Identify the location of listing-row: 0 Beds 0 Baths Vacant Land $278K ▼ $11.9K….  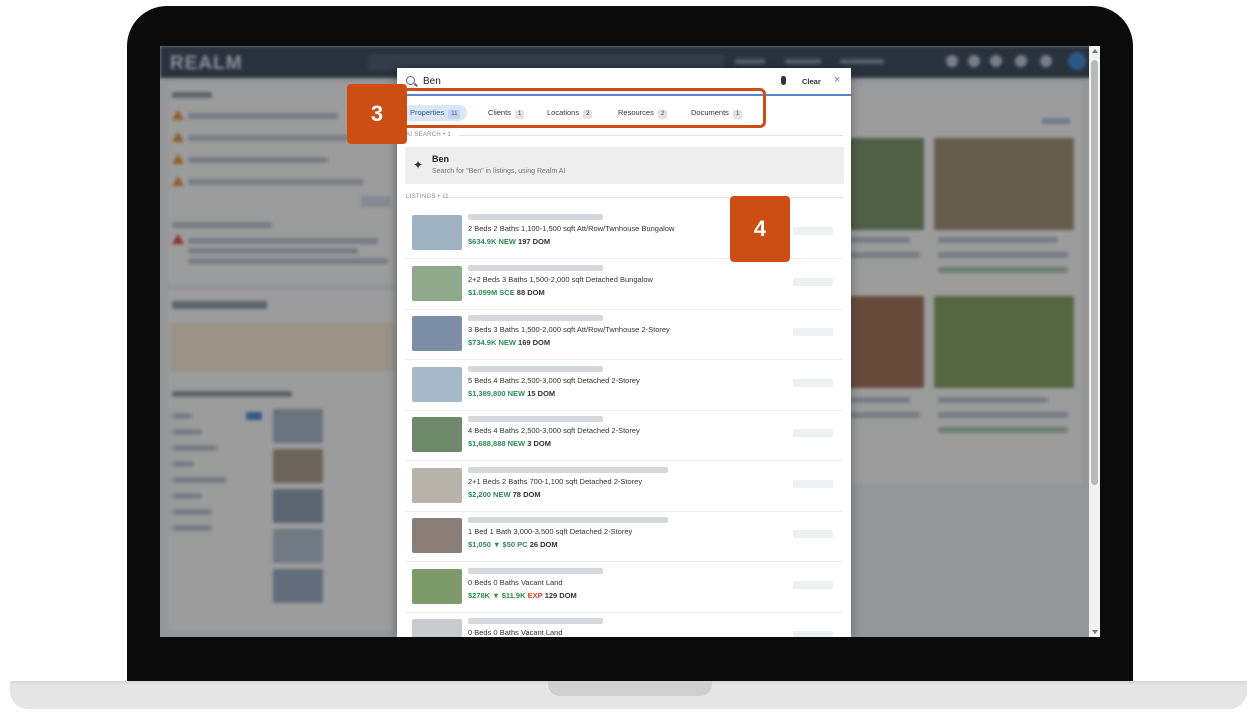
(623, 588).